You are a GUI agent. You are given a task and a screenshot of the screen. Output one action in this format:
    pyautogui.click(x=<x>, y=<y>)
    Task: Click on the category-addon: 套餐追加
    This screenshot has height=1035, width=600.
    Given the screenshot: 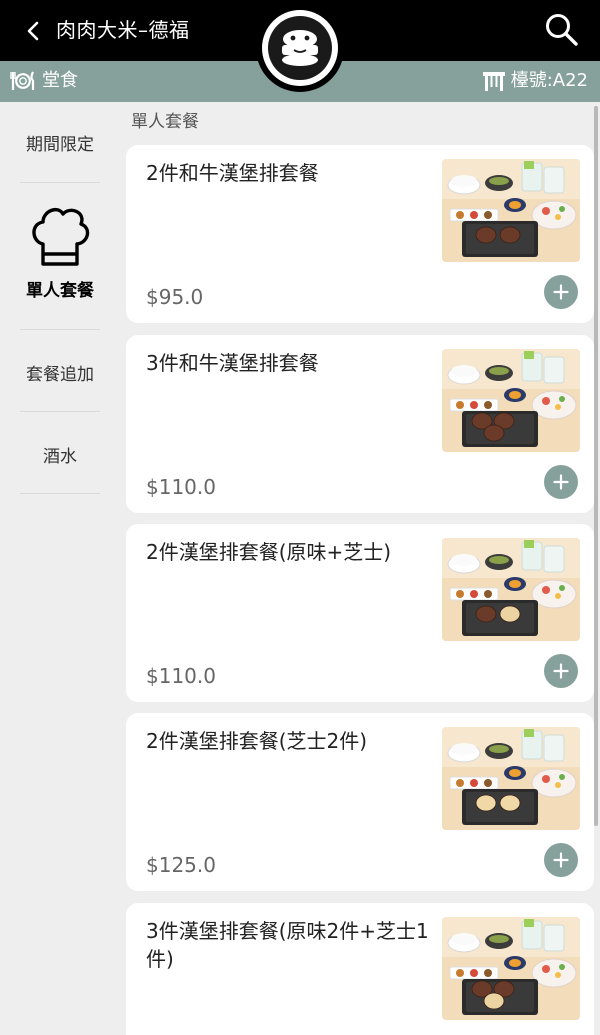 What is the action you would take?
    pyautogui.click(x=60, y=372)
    